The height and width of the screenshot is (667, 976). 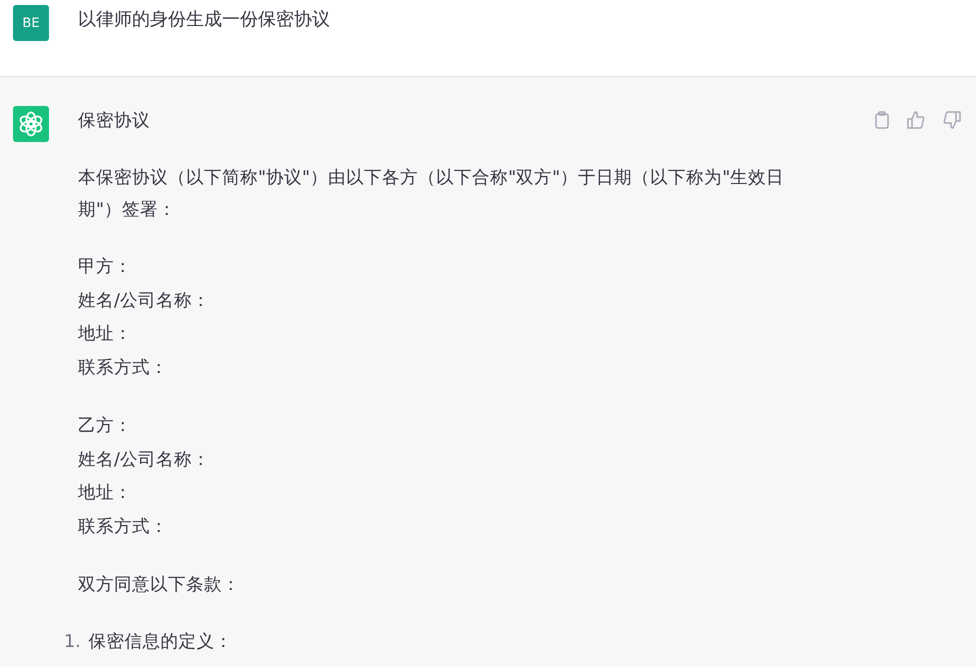 I want to click on paragraph: 本保密协议（以下简称"协议"）由以下各方（以下合称"双方"）于日期（以下称为"生效日期"）签署：, so click(x=432, y=194).